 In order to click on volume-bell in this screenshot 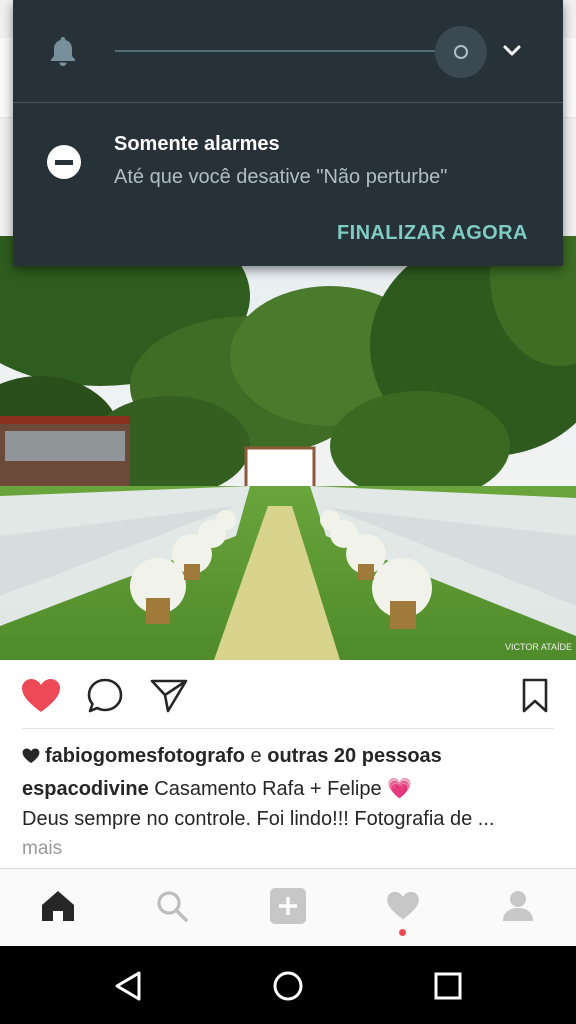, I will do `click(63, 51)`.